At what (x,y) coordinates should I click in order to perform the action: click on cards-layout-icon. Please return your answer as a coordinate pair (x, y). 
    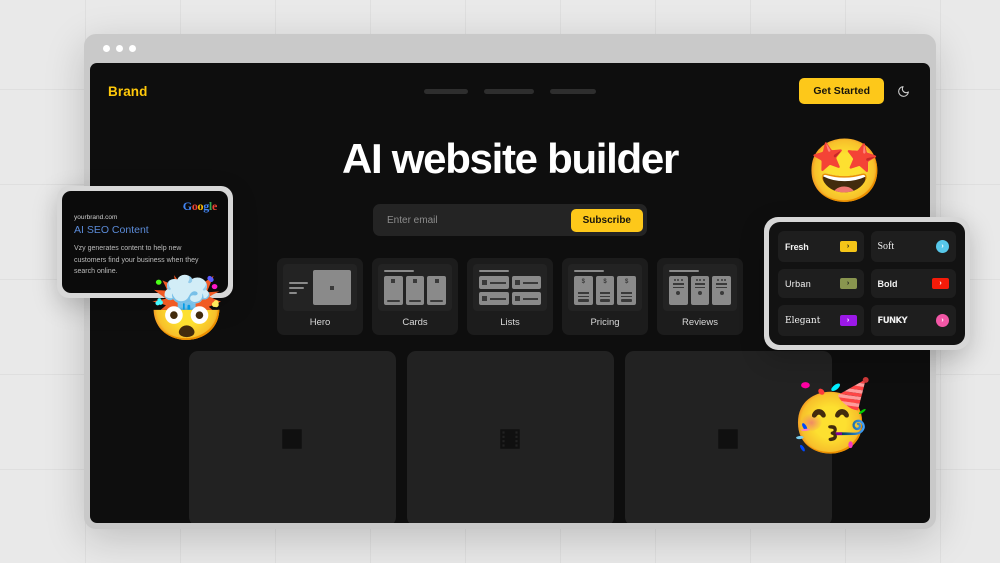
    Looking at the image, I should click on (415, 287).